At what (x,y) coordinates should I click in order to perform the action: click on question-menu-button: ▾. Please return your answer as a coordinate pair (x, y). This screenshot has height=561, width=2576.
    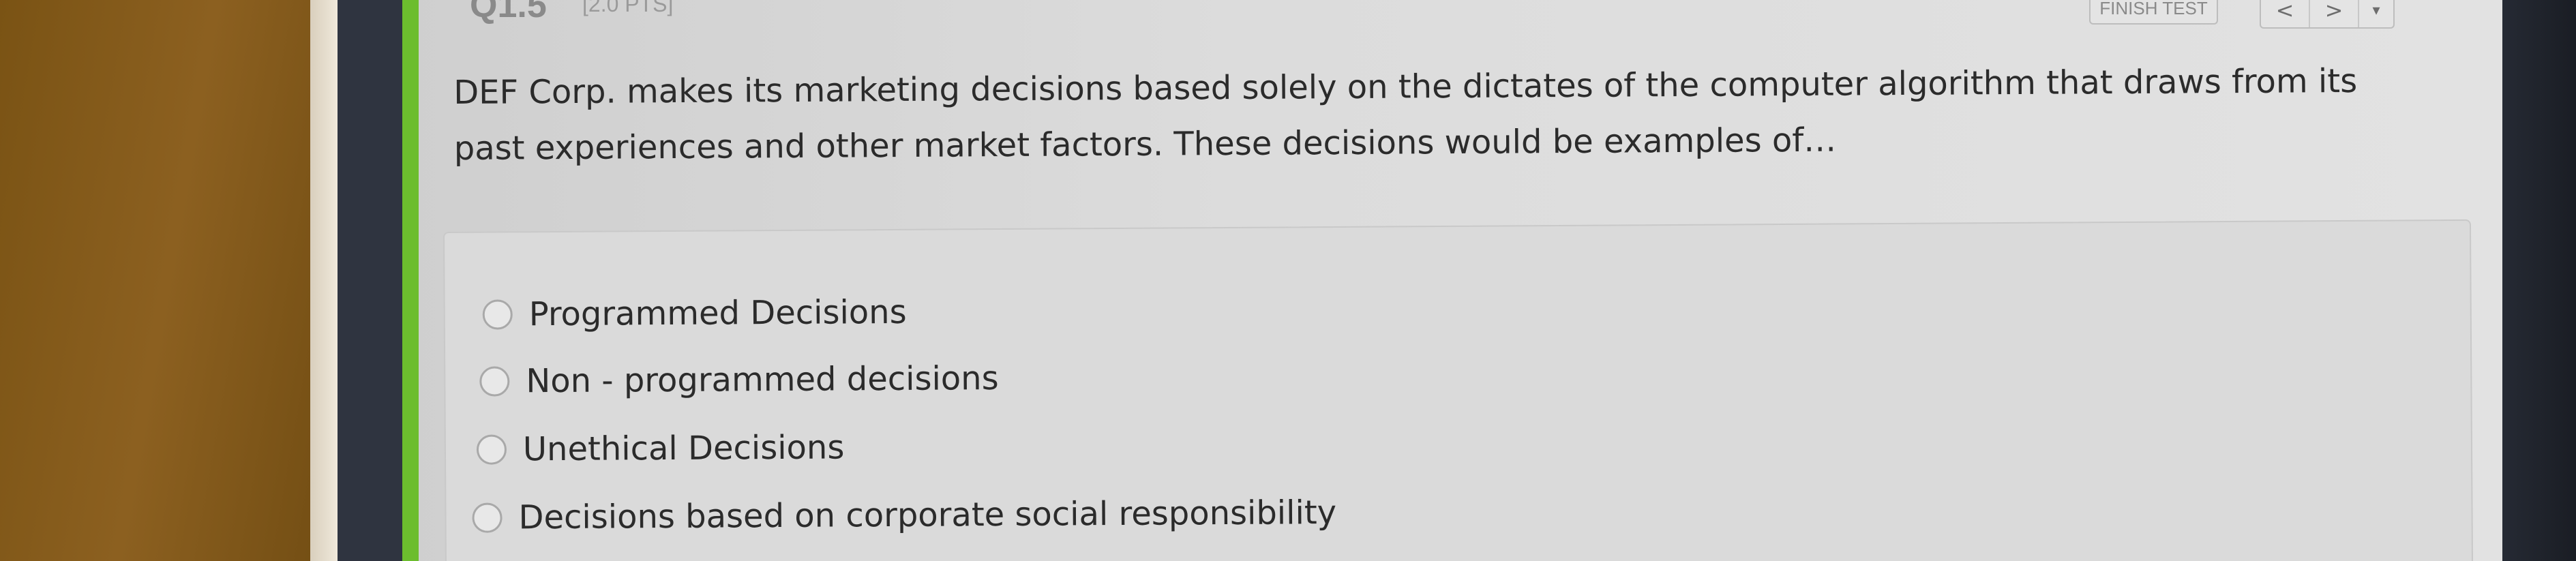
    Looking at the image, I should click on (2376, 13).